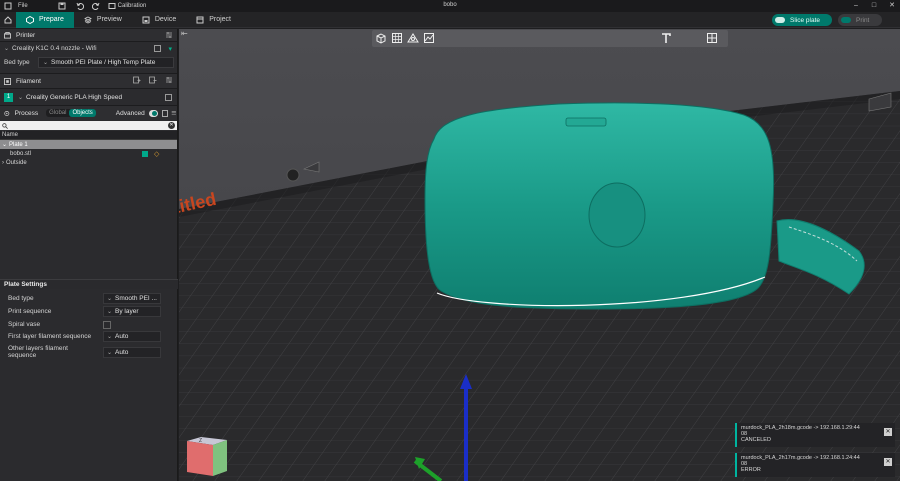 This screenshot has width=900, height=481. What do you see at coordinates (666, 38) in the screenshot?
I see `text-tool-icon` at bounding box center [666, 38].